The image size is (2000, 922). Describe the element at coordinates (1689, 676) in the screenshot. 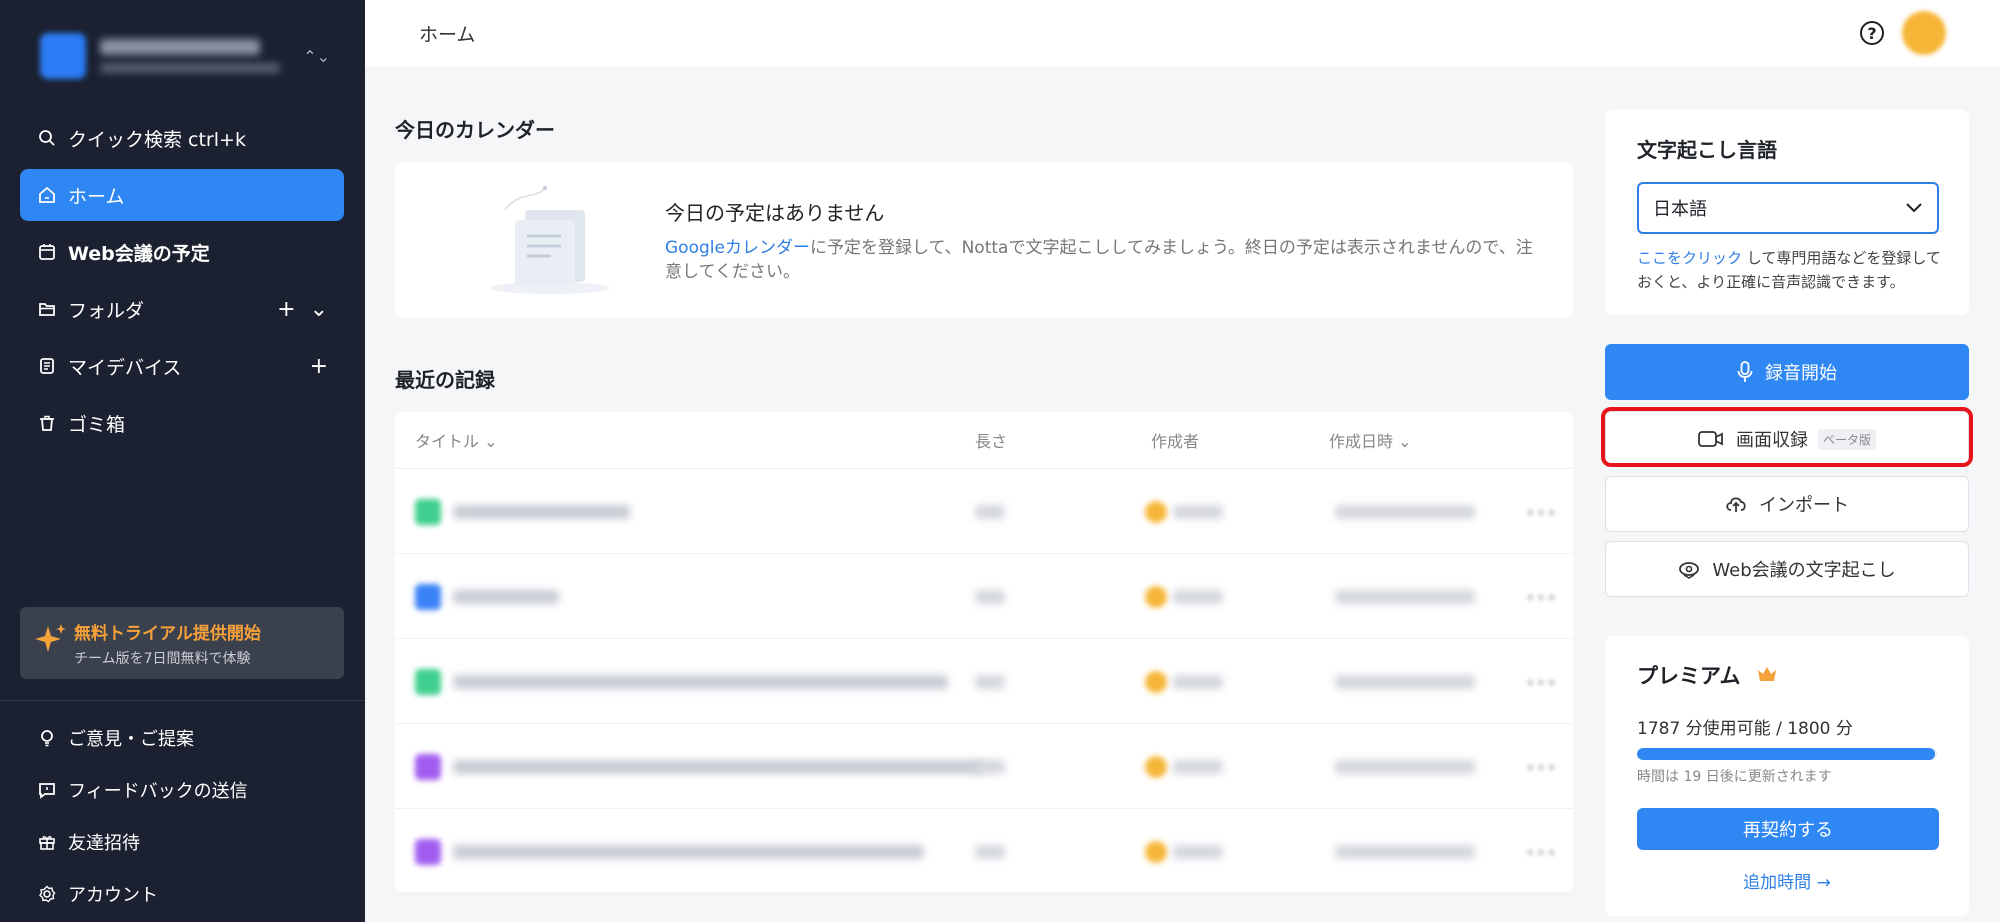

I see `premium-title-text: プレミアム` at that location.